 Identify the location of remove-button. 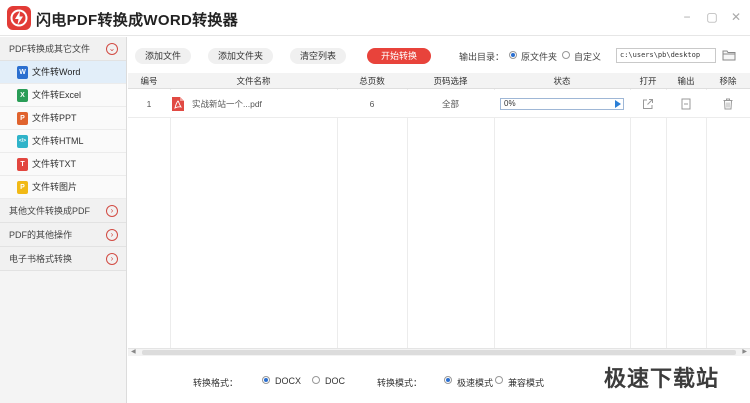
(728, 104).